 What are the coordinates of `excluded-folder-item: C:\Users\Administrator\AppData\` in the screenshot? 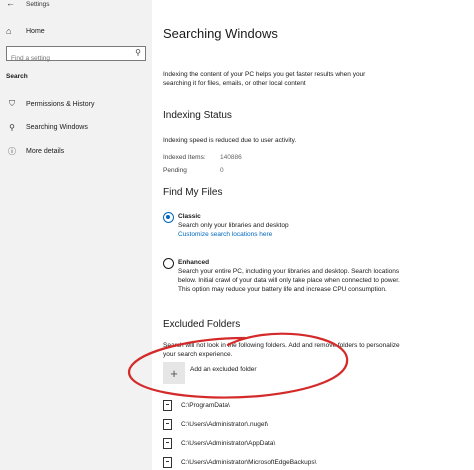 It's located at (283, 443).